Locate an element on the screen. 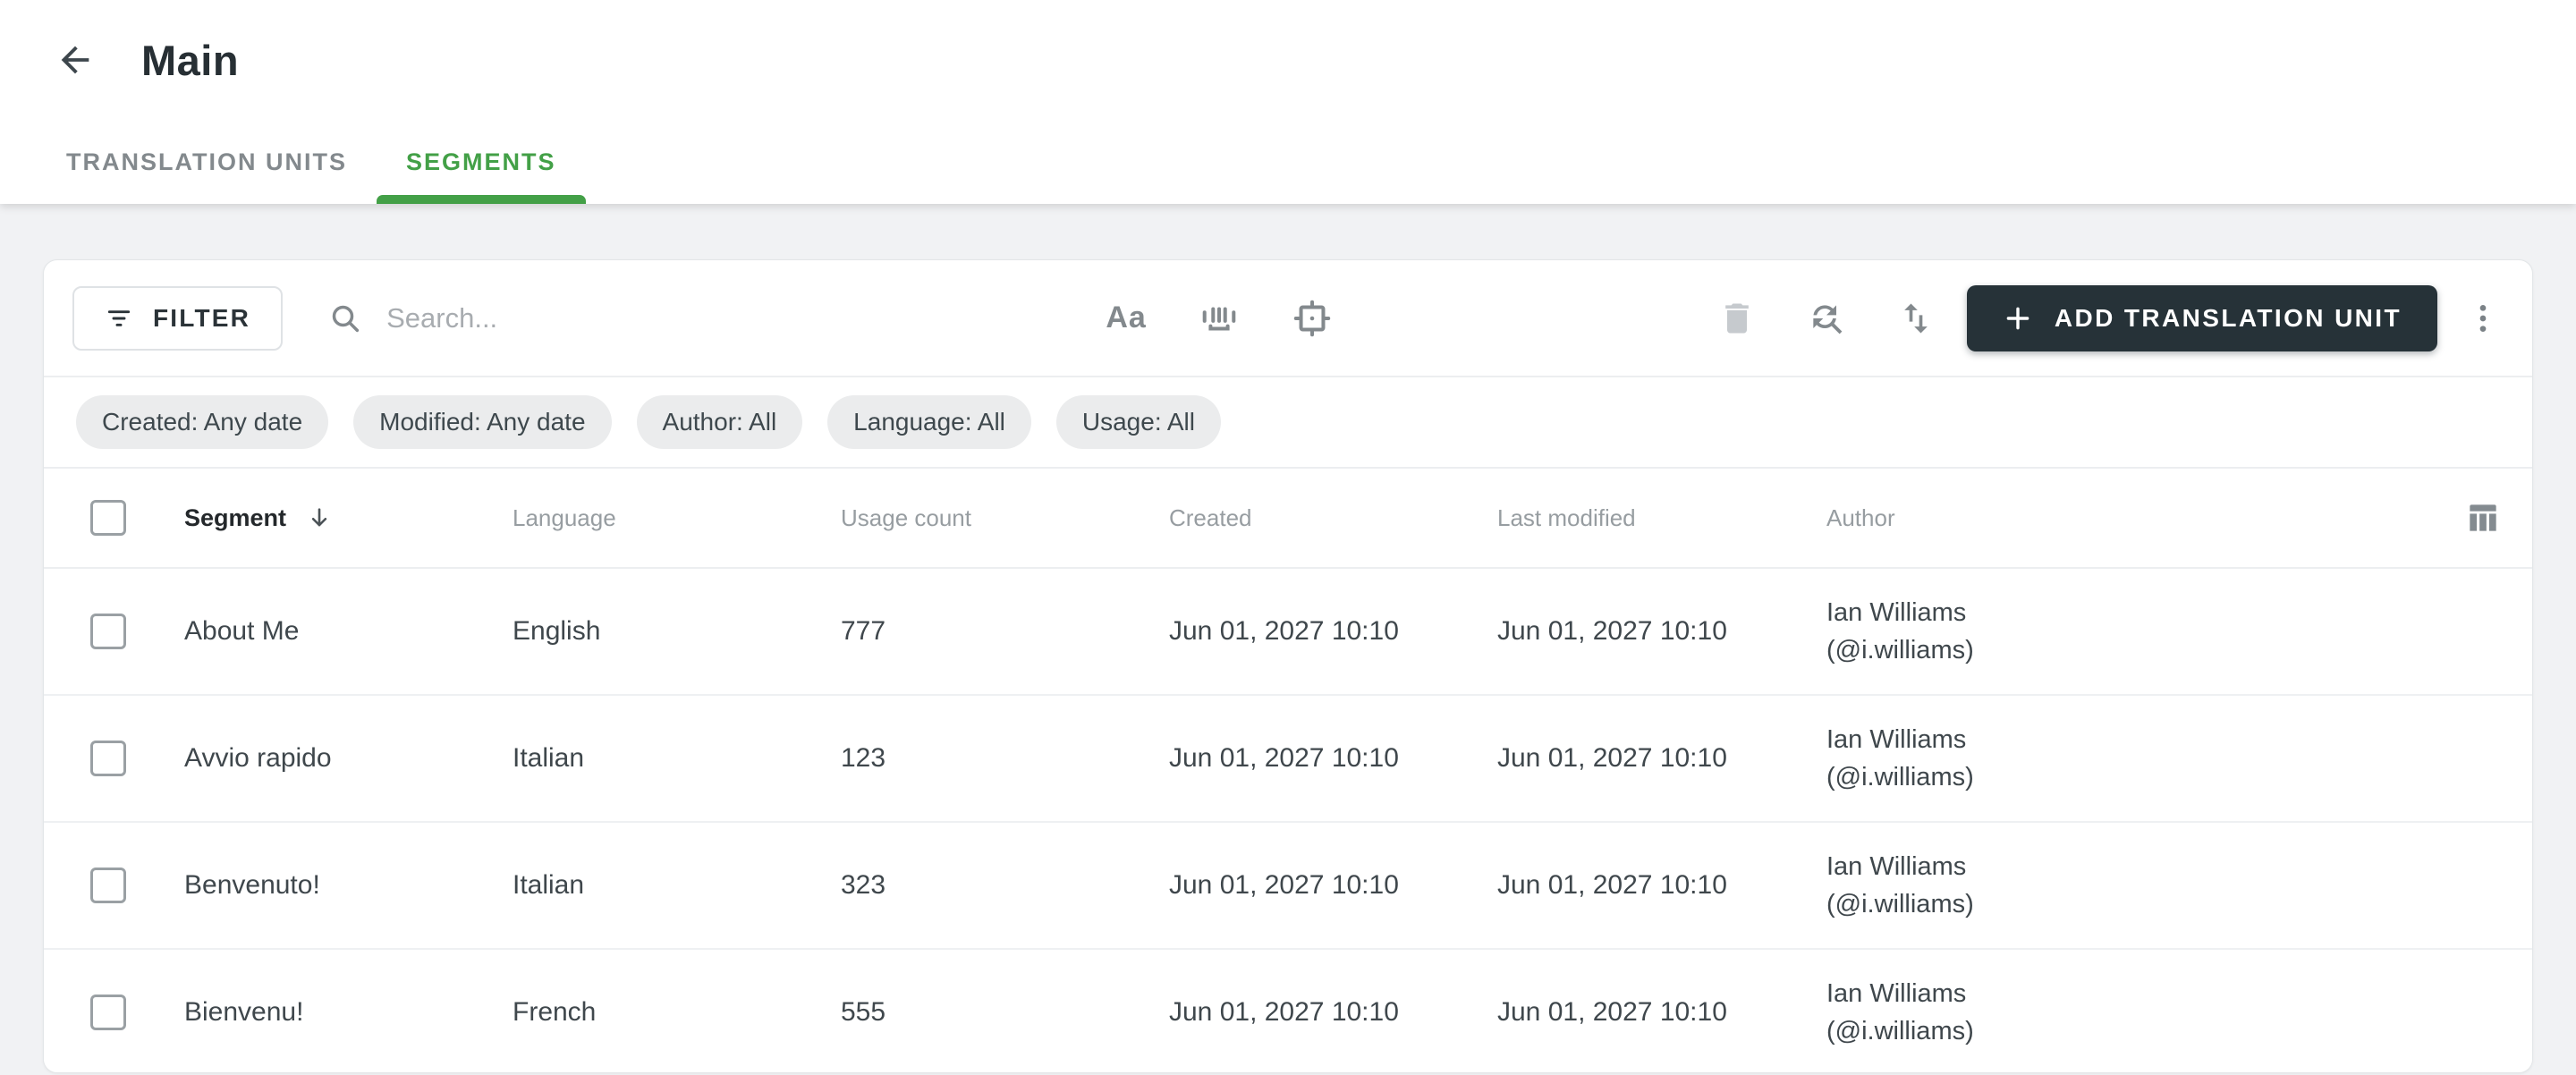 This screenshot has height=1075, width=2576. column-header-author: Author is located at coordinates (2136, 518).